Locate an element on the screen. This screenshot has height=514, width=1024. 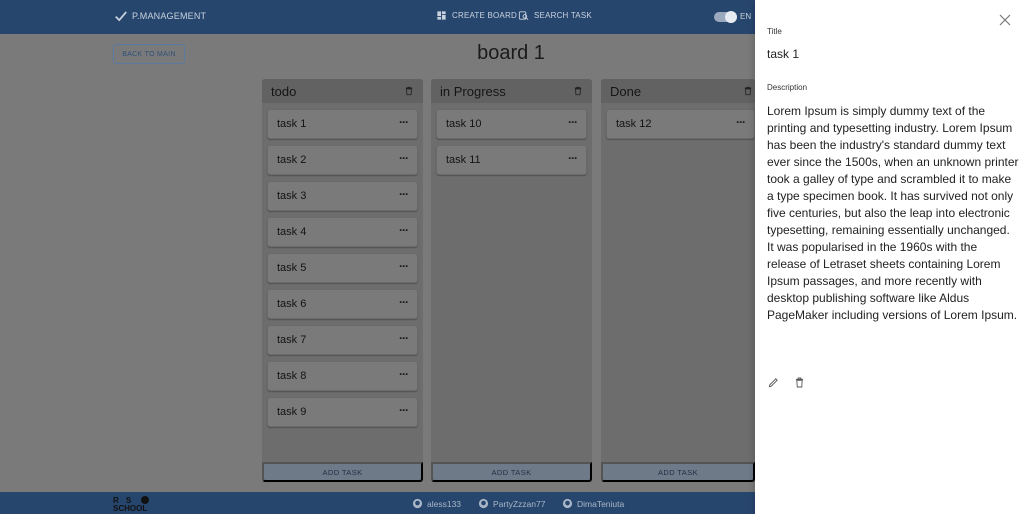
dashboard-icon is located at coordinates (441, 15).